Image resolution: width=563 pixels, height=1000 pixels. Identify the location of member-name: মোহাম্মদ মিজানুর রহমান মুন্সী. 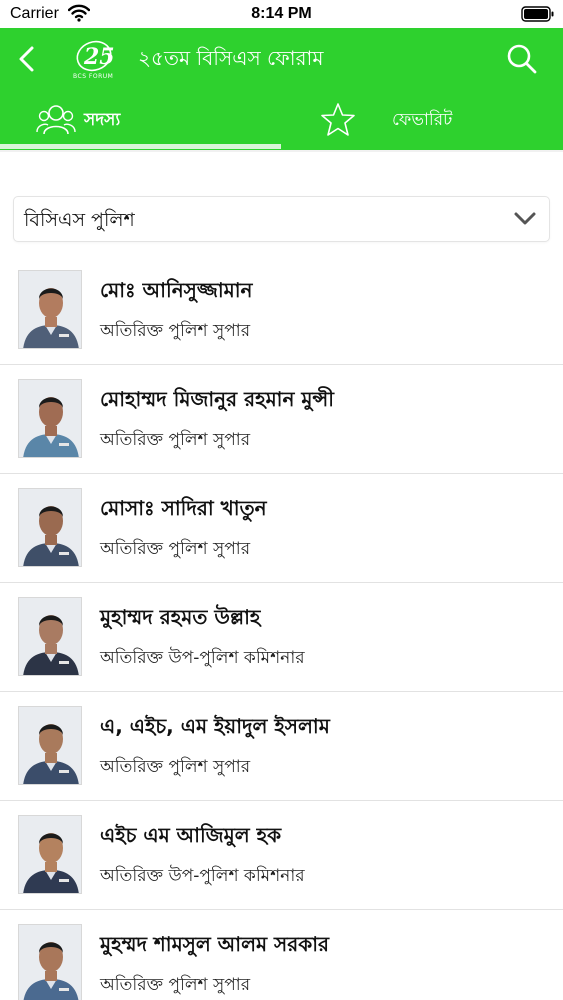
(217, 399).